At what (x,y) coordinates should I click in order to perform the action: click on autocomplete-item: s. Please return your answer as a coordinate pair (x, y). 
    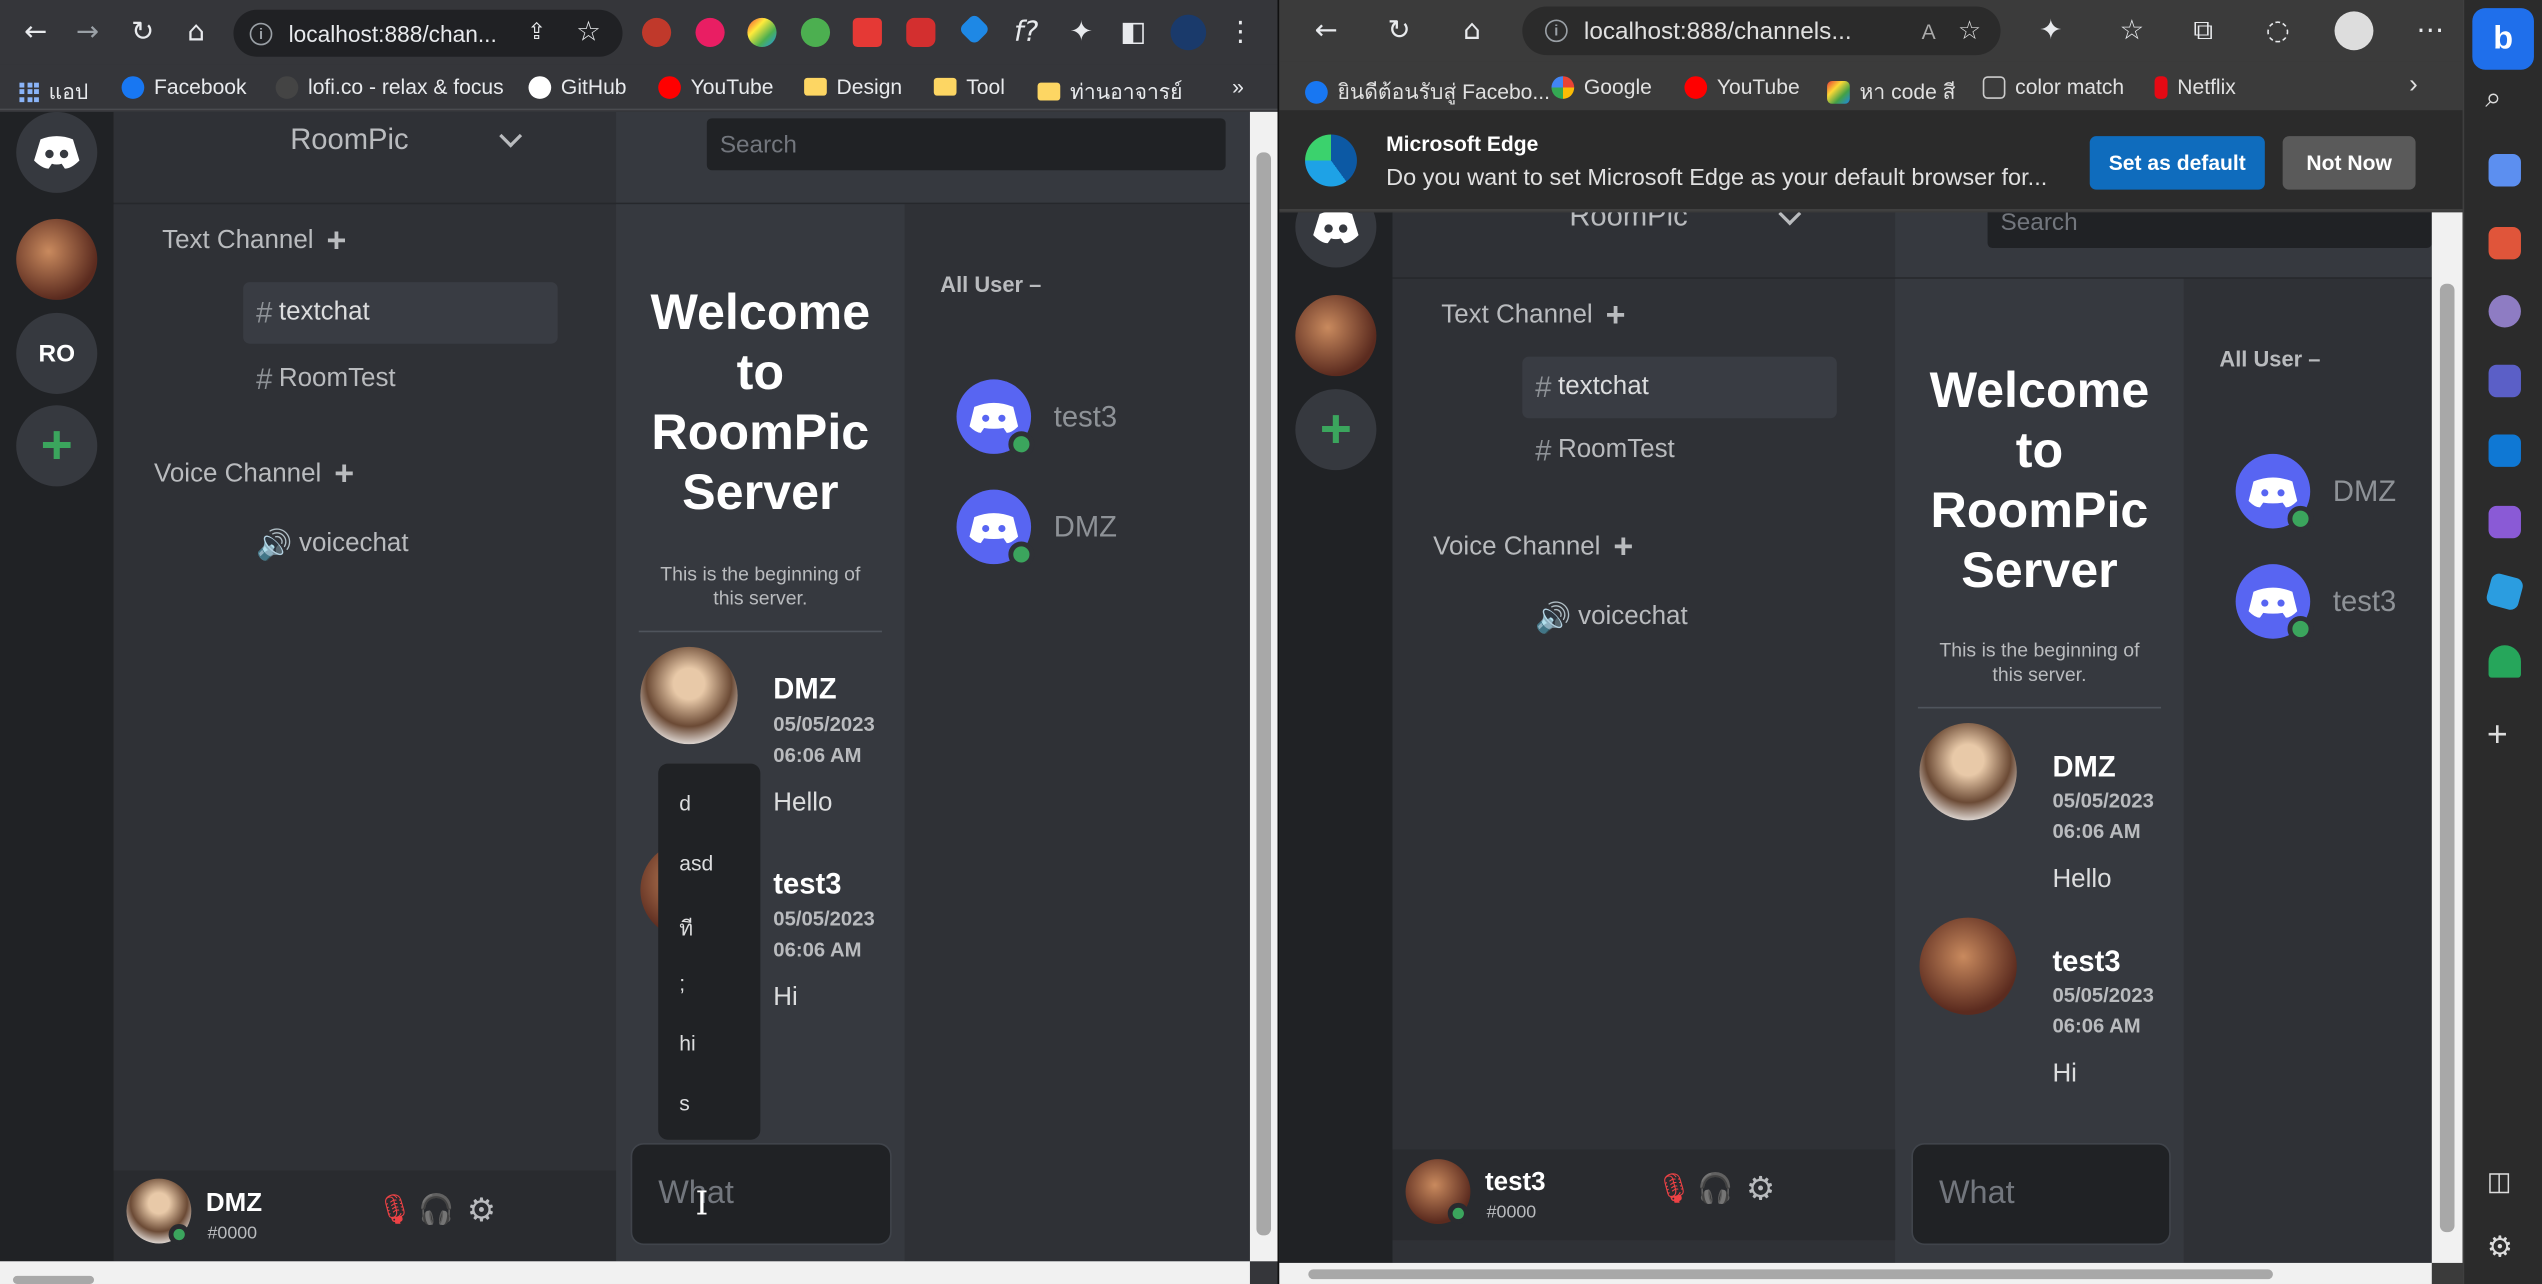
    Looking at the image, I should click on (684, 1103).